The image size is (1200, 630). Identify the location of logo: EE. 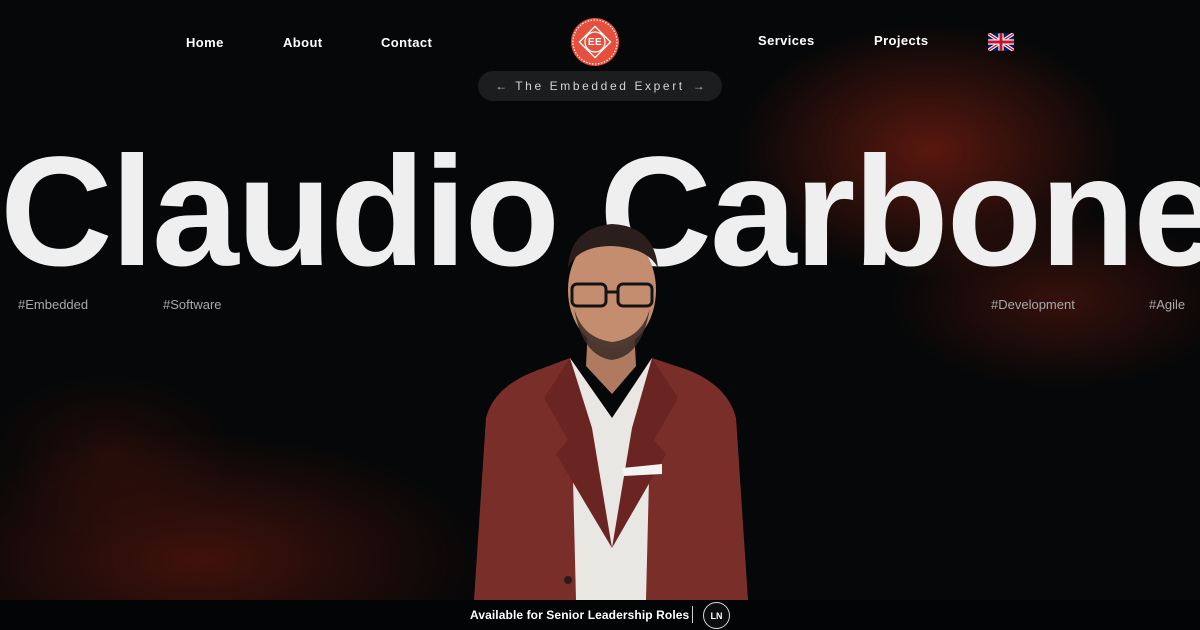
(595, 42).